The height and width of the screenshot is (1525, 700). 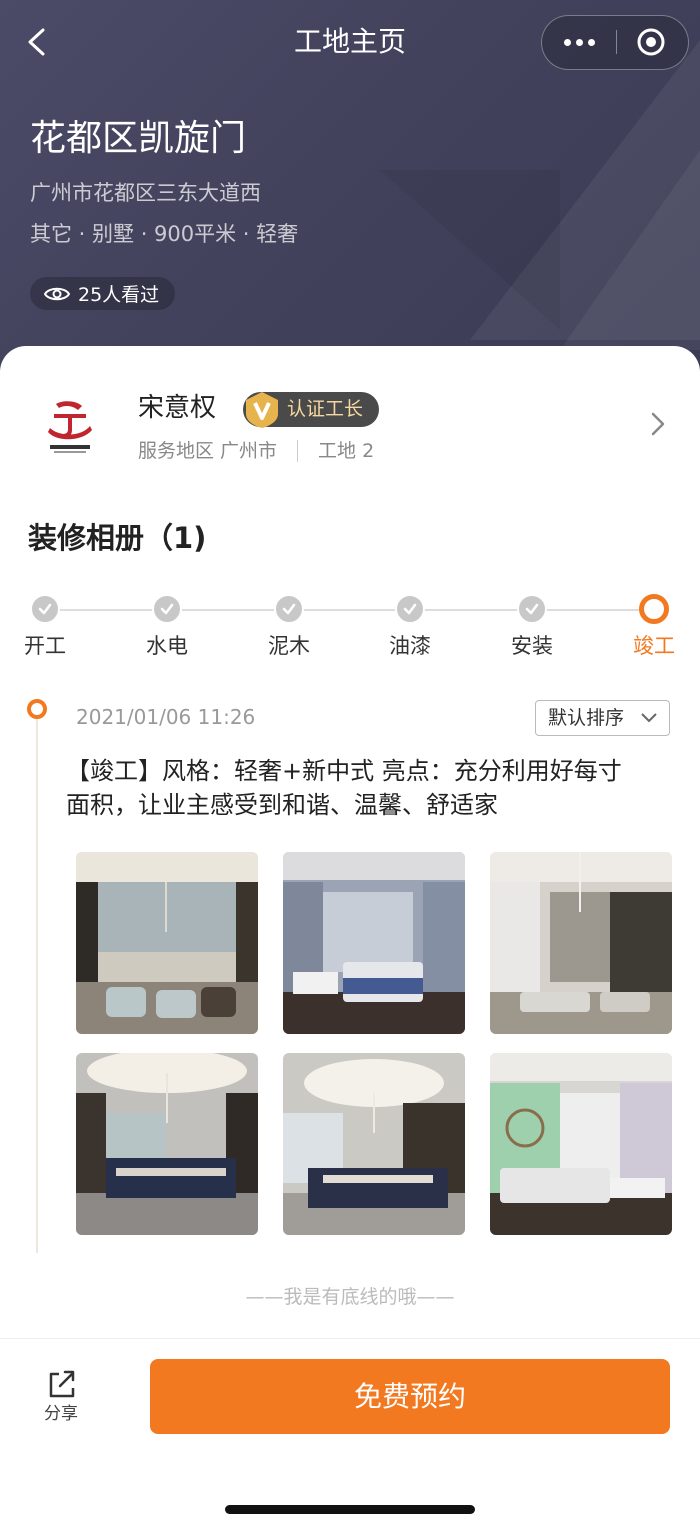 What do you see at coordinates (61, 1414) in the screenshot?
I see `share-label: 分享` at bounding box center [61, 1414].